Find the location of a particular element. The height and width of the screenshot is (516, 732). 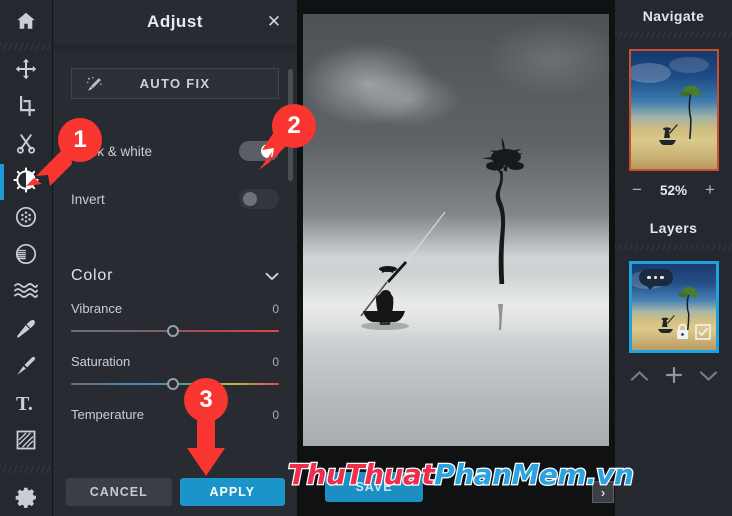

layers-divider is located at coordinates (673, 247).